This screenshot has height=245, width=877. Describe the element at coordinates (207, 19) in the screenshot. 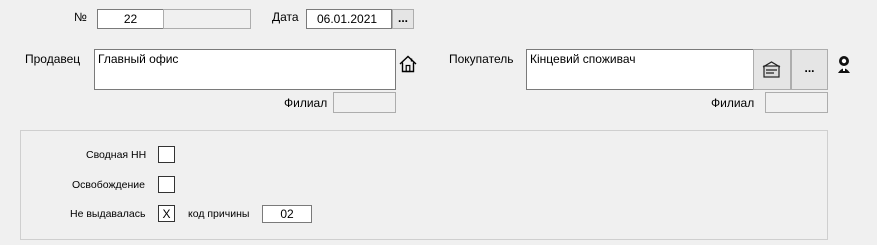

I see `number-suffix-field` at that location.